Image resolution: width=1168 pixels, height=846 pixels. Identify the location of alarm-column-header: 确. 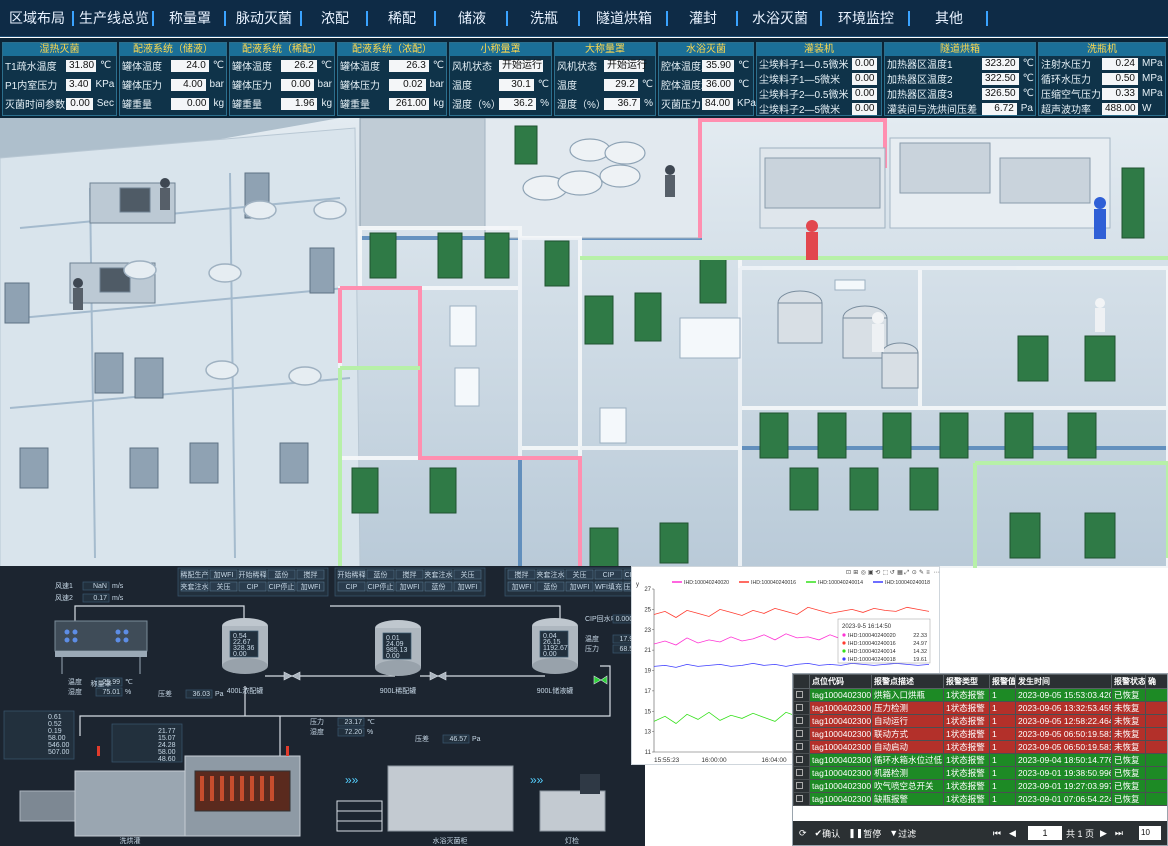
(1156, 681).